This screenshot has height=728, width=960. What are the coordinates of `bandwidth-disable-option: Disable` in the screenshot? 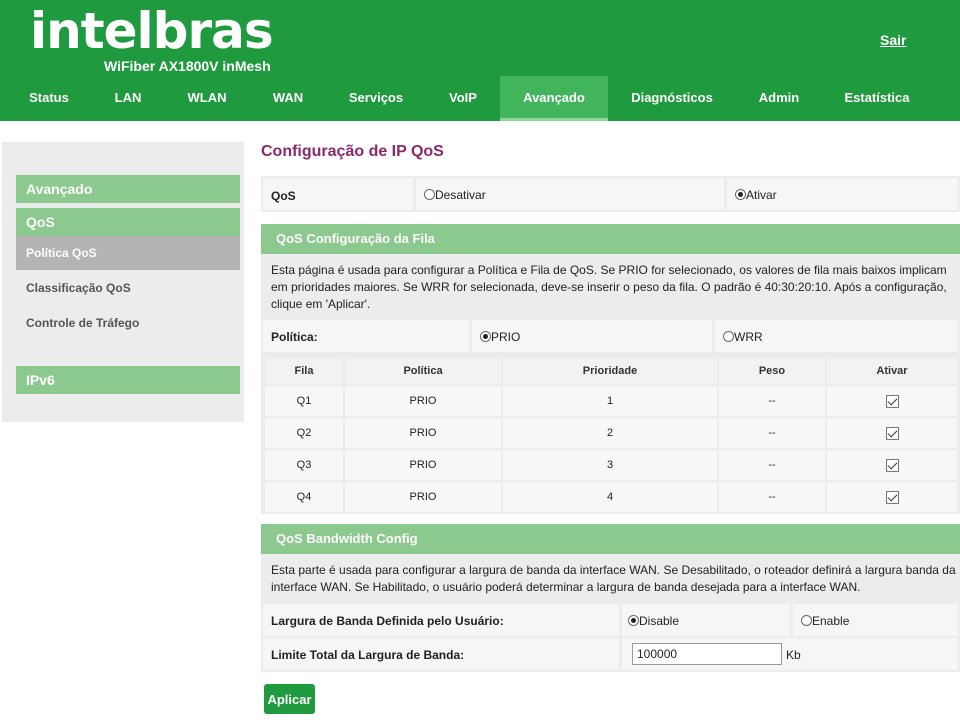 It's located at (653, 621).